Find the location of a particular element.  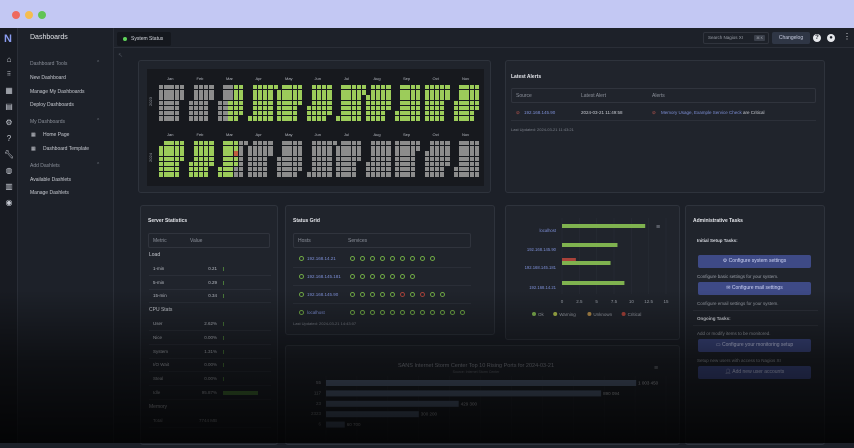

sidebar-item-deploy-dashboards: Deploy Dashboards is located at coordinates (52, 105).